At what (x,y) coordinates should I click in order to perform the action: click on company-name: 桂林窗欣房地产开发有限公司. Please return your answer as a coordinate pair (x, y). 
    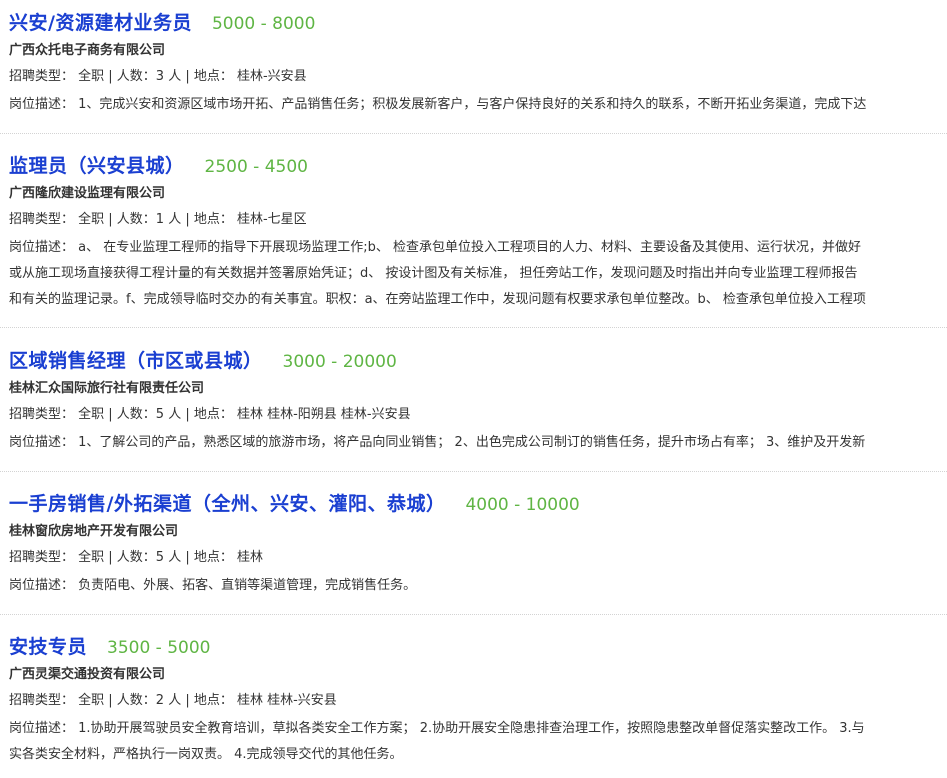
    Looking at the image, I should click on (93, 529).